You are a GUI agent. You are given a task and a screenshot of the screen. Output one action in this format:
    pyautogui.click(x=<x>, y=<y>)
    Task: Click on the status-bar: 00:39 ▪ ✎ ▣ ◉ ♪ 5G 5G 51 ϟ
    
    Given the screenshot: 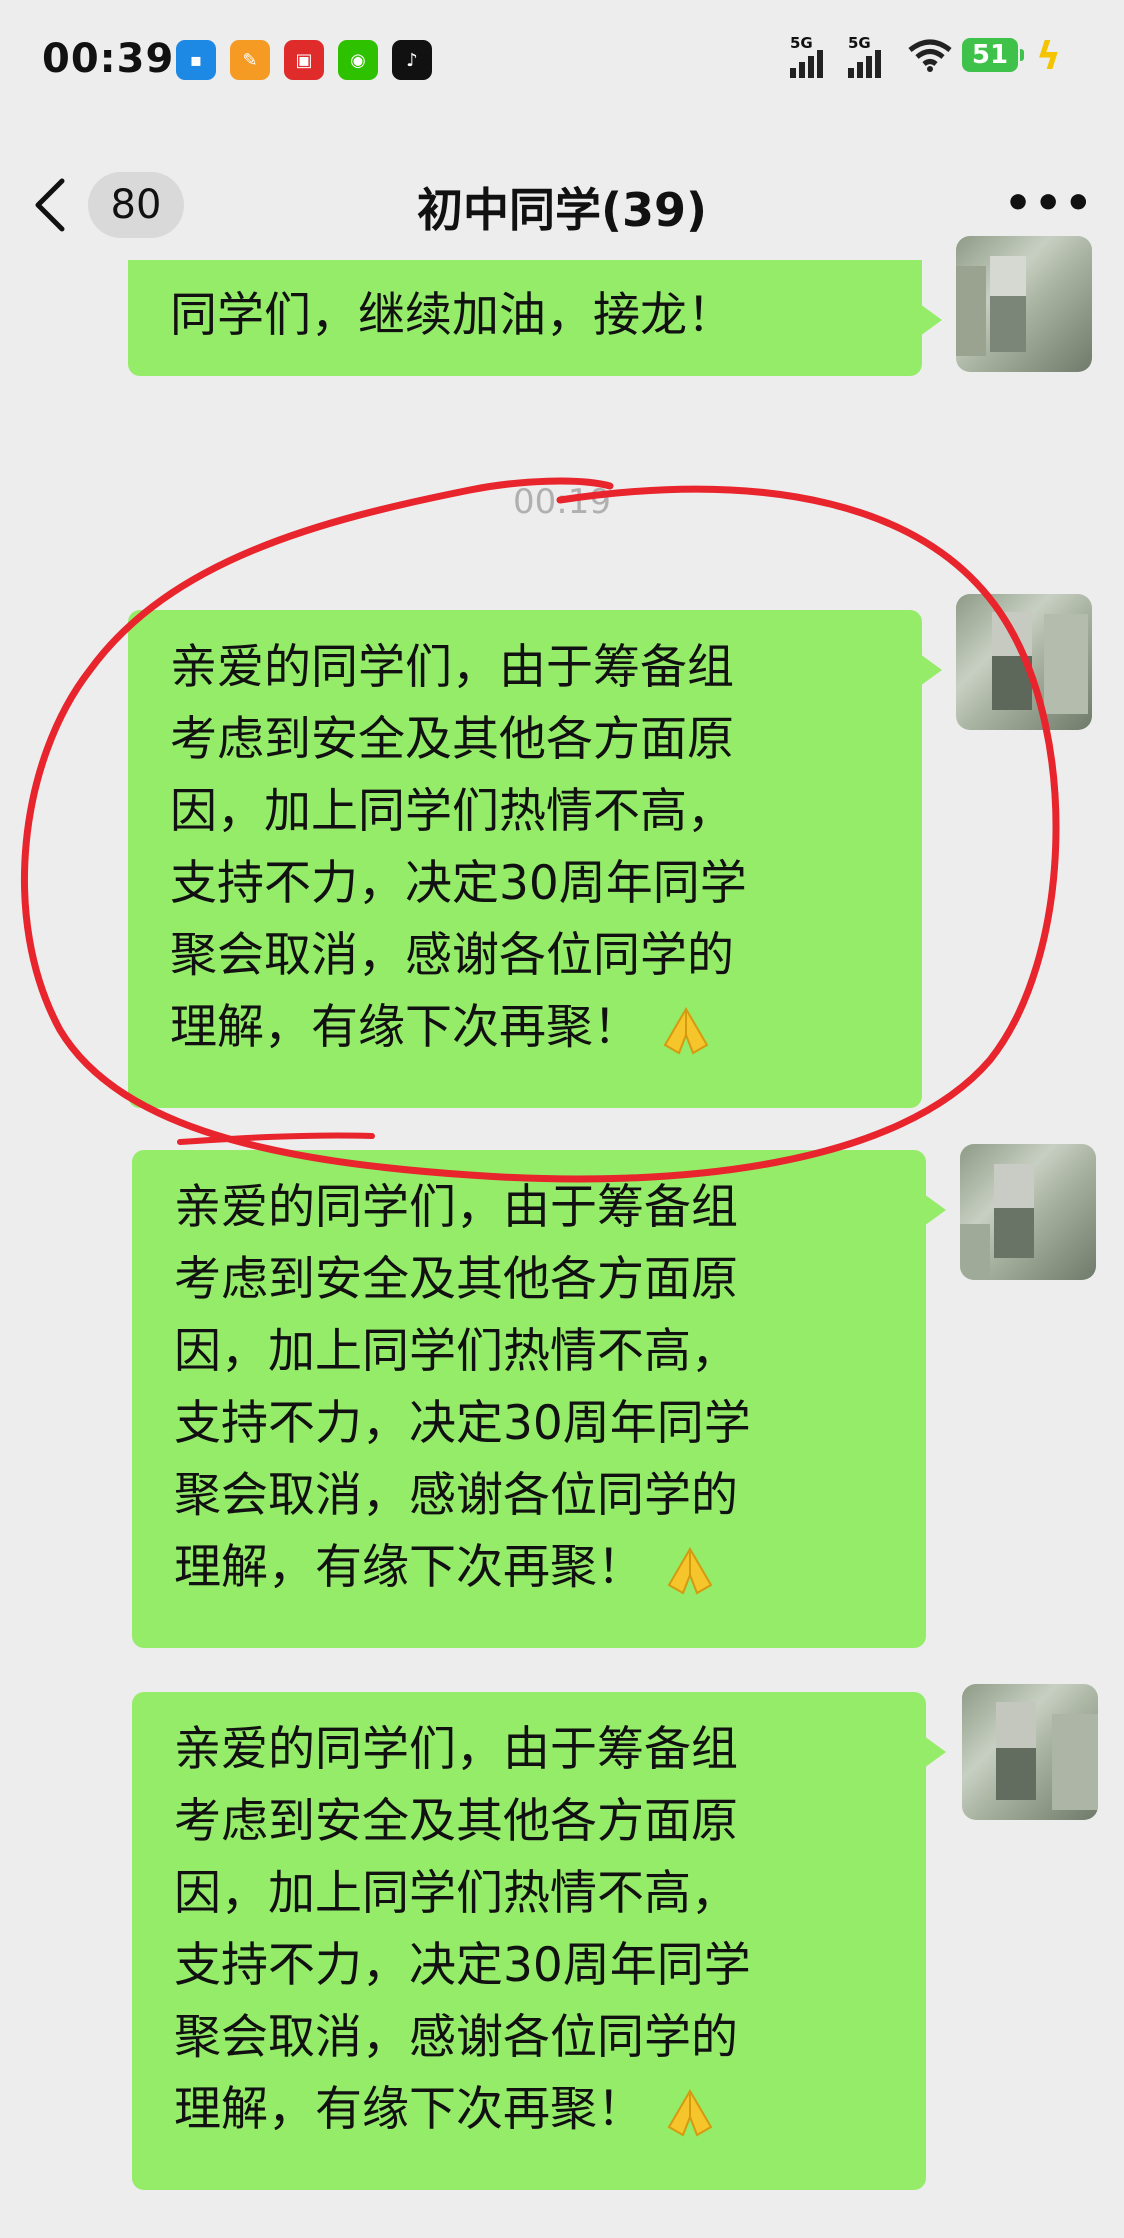 What is the action you would take?
    pyautogui.click(x=562, y=65)
    